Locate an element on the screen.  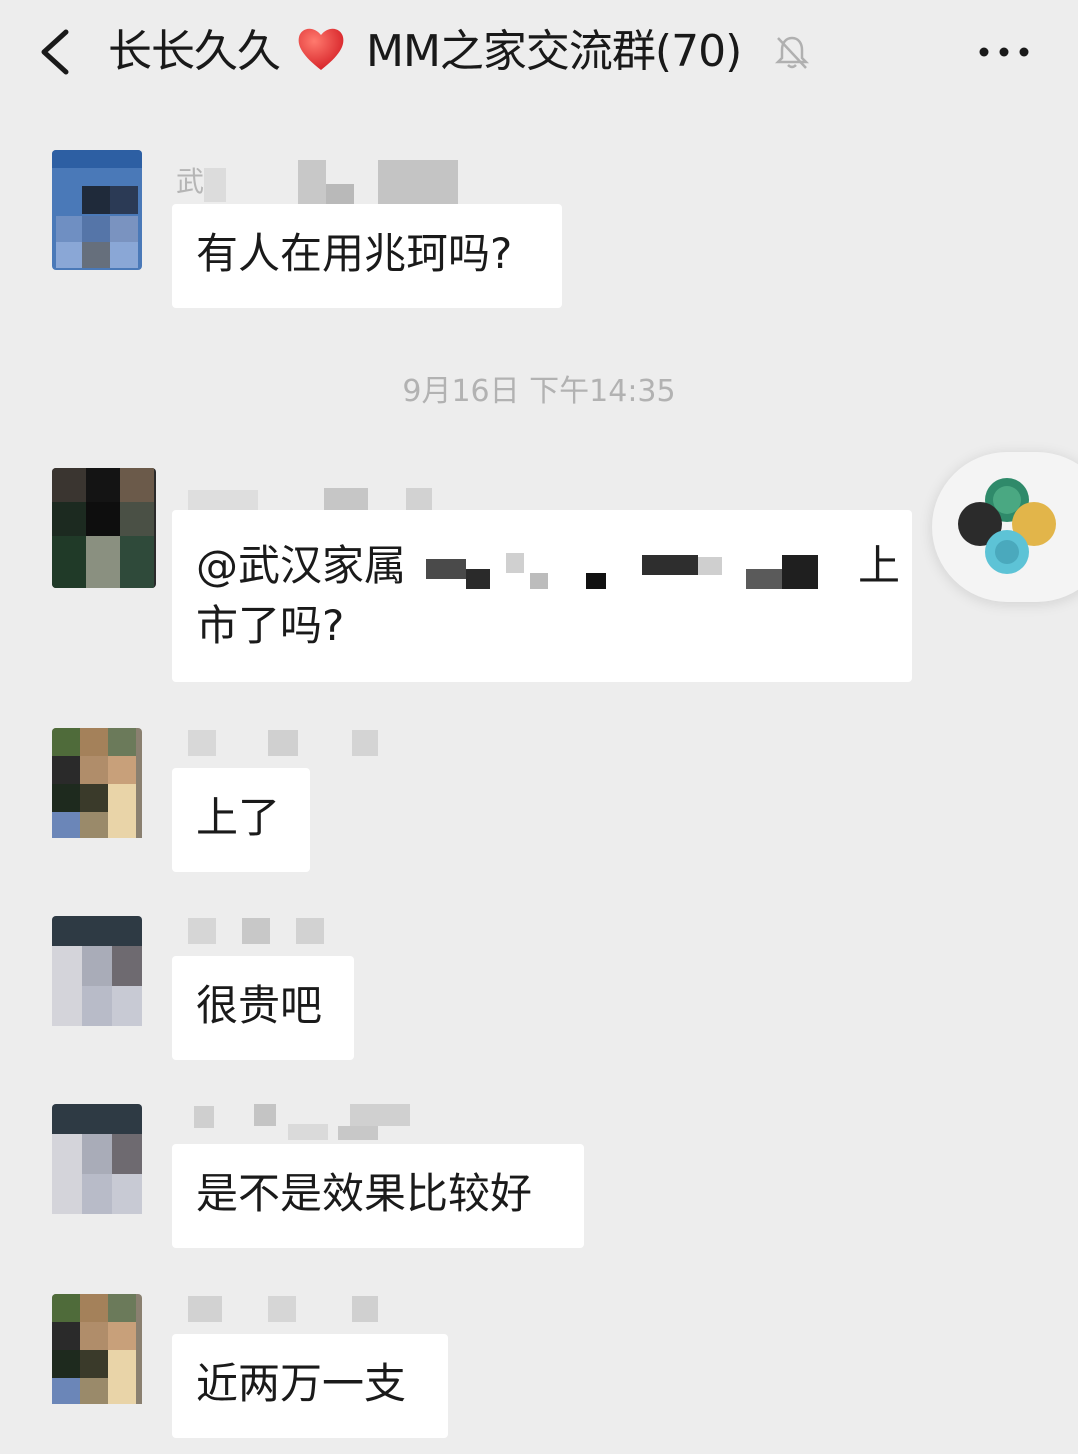
bell-off-icon is located at coordinates (792, 52).